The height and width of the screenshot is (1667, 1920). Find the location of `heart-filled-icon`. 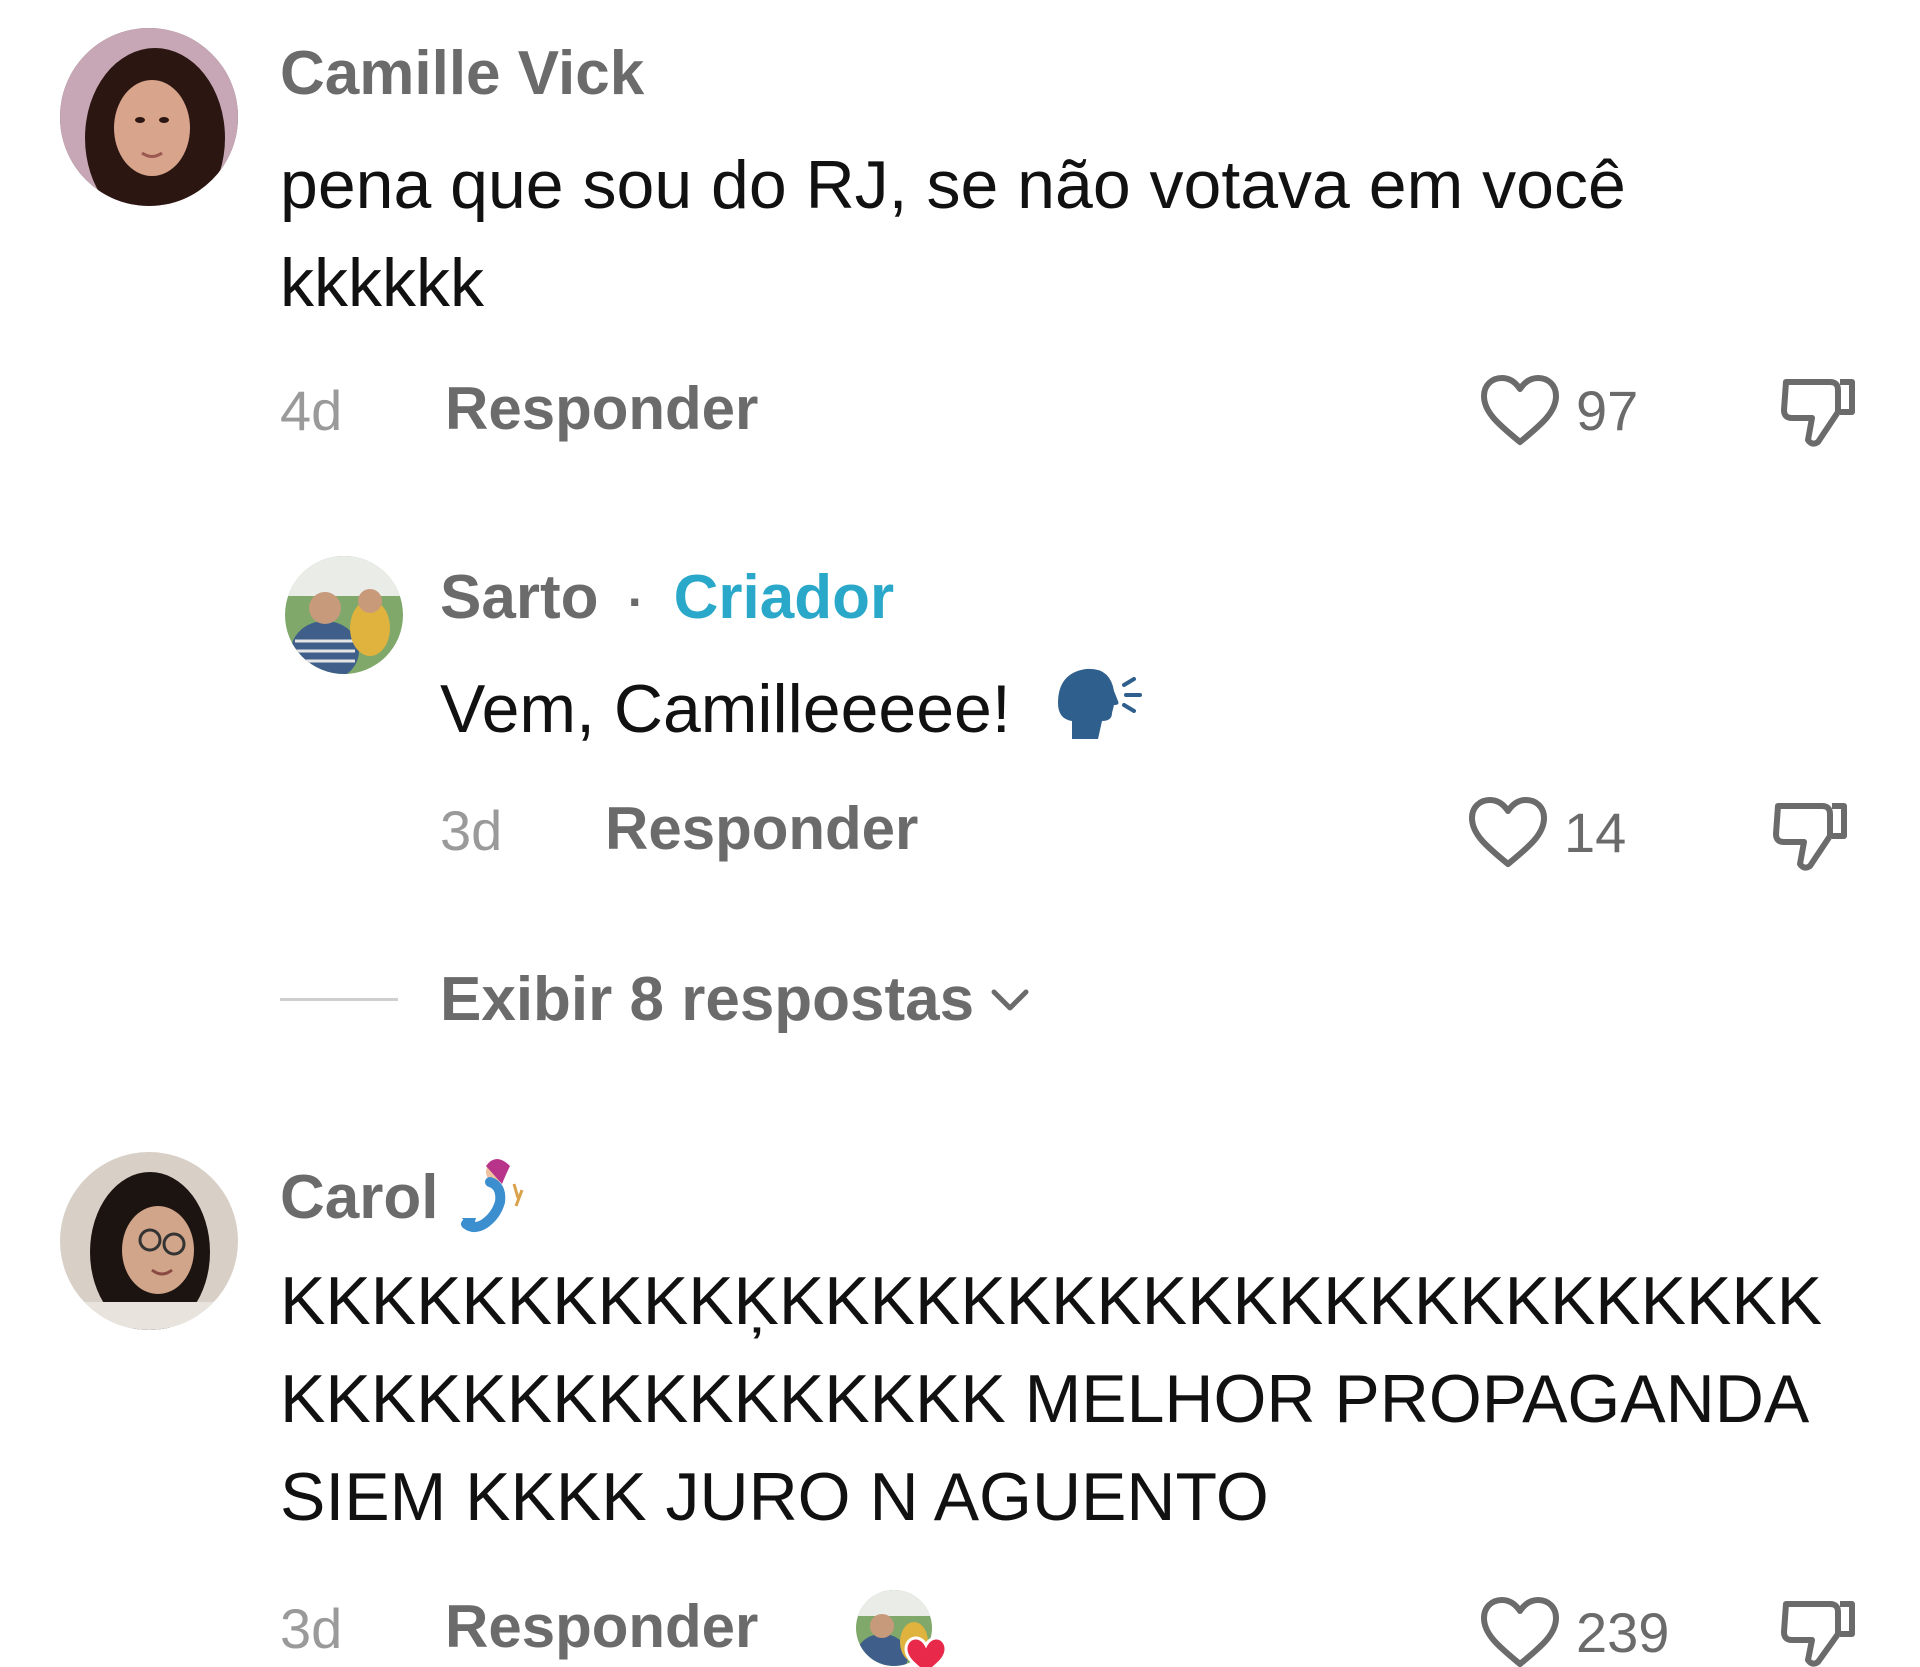

heart-filled-icon is located at coordinates (926, 1651).